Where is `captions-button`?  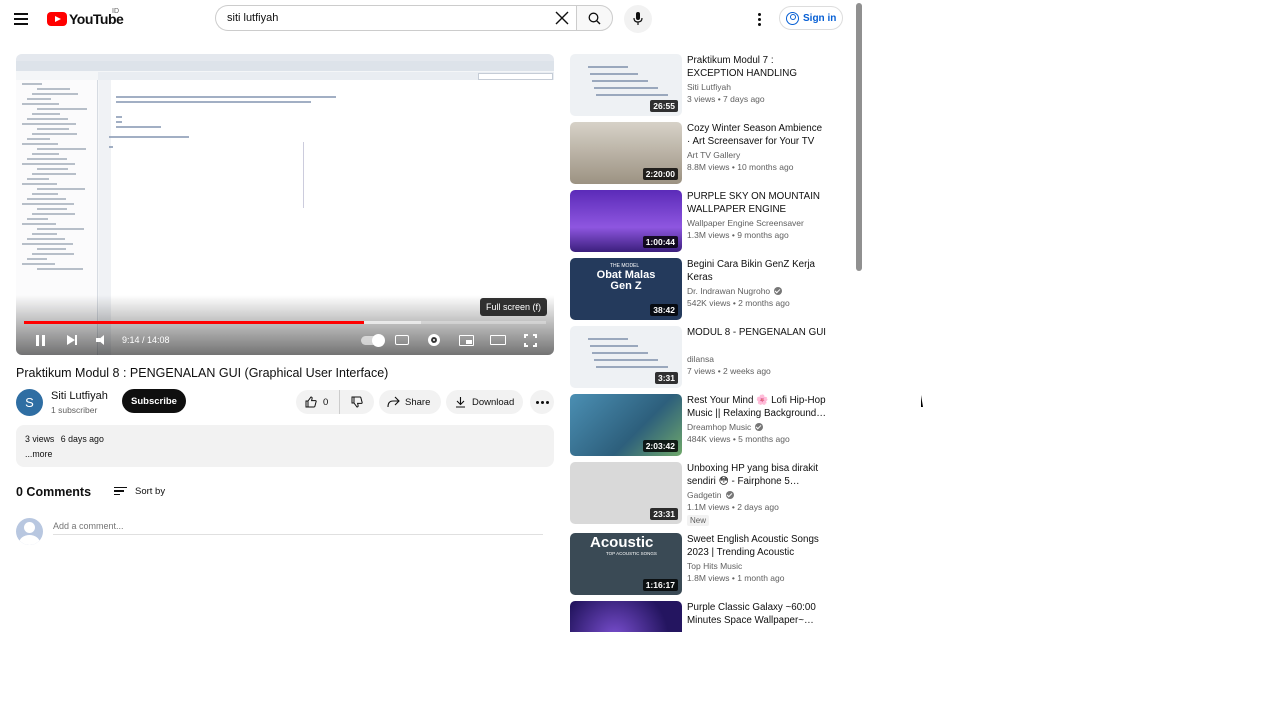 captions-button is located at coordinates (402, 340).